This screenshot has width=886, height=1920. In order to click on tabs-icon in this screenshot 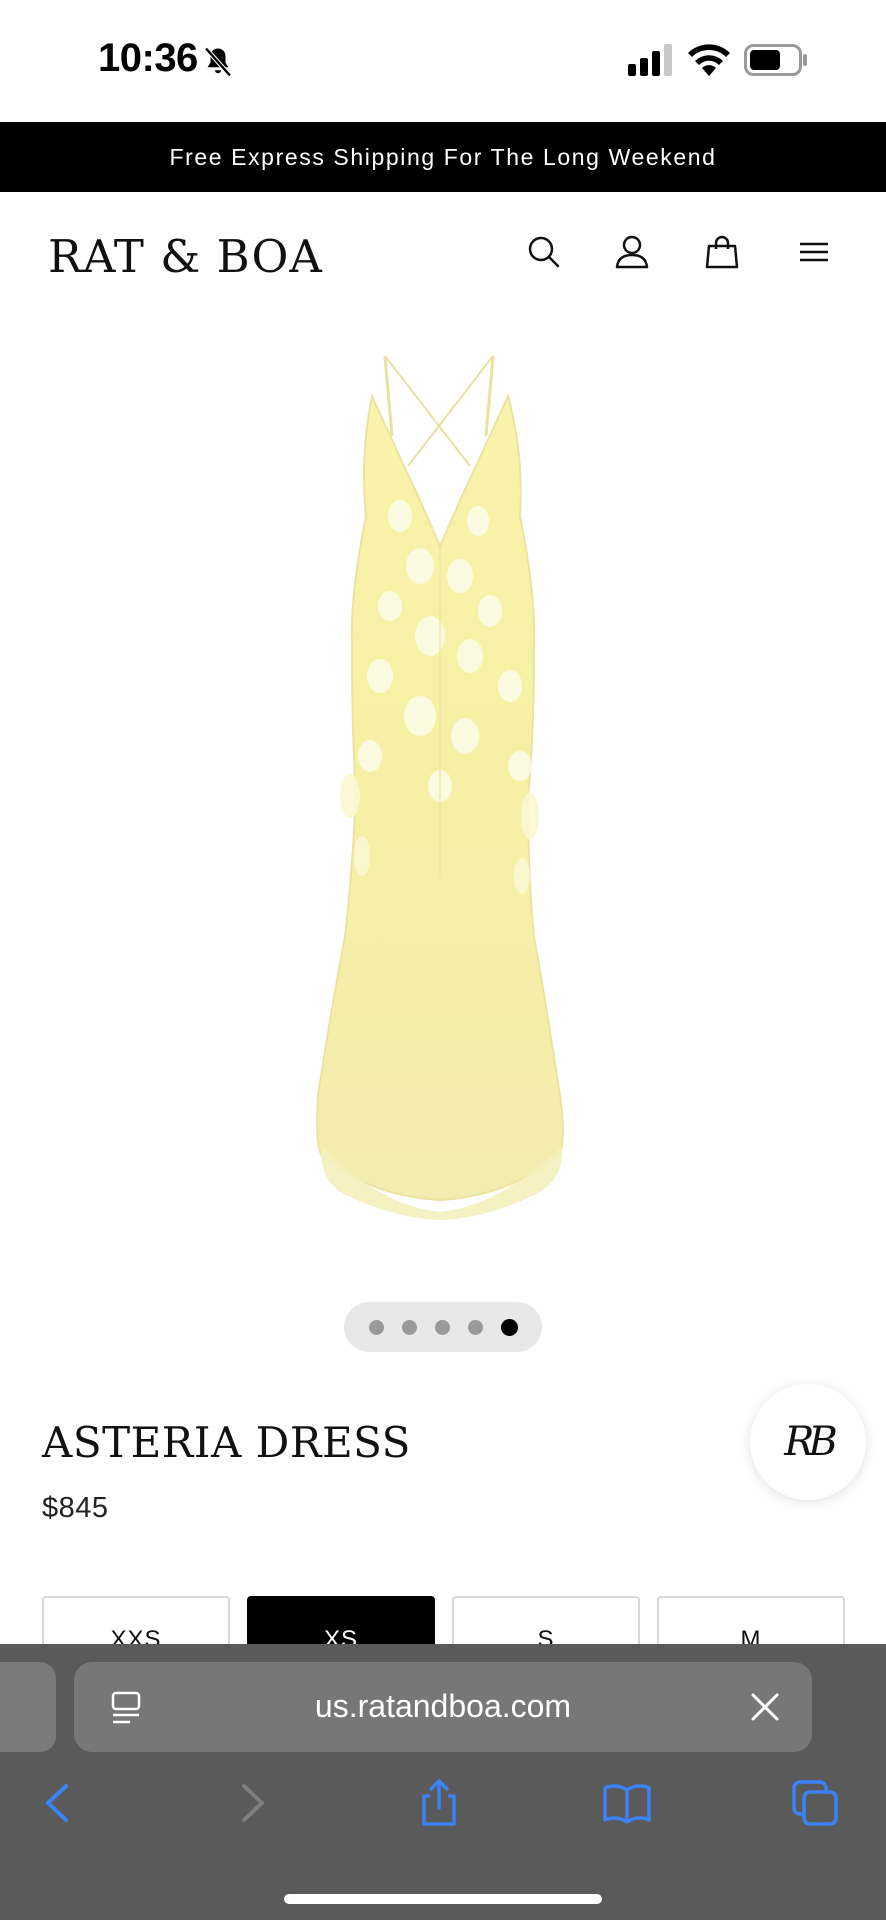, I will do `click(815, 1803)`.